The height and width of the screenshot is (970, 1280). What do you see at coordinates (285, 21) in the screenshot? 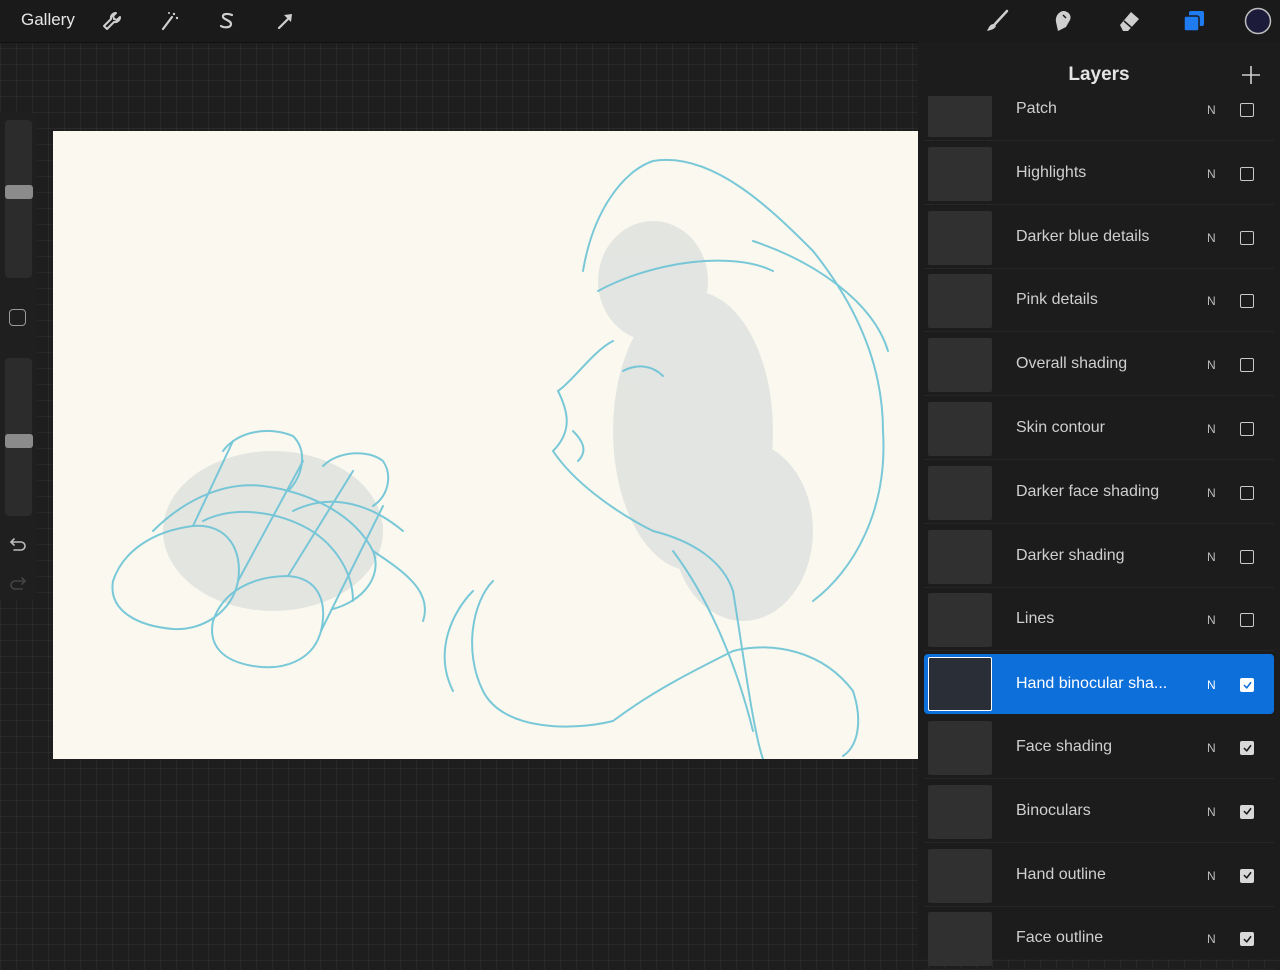
I see `transform-arrow-icon` at bounding box center [285, 21].